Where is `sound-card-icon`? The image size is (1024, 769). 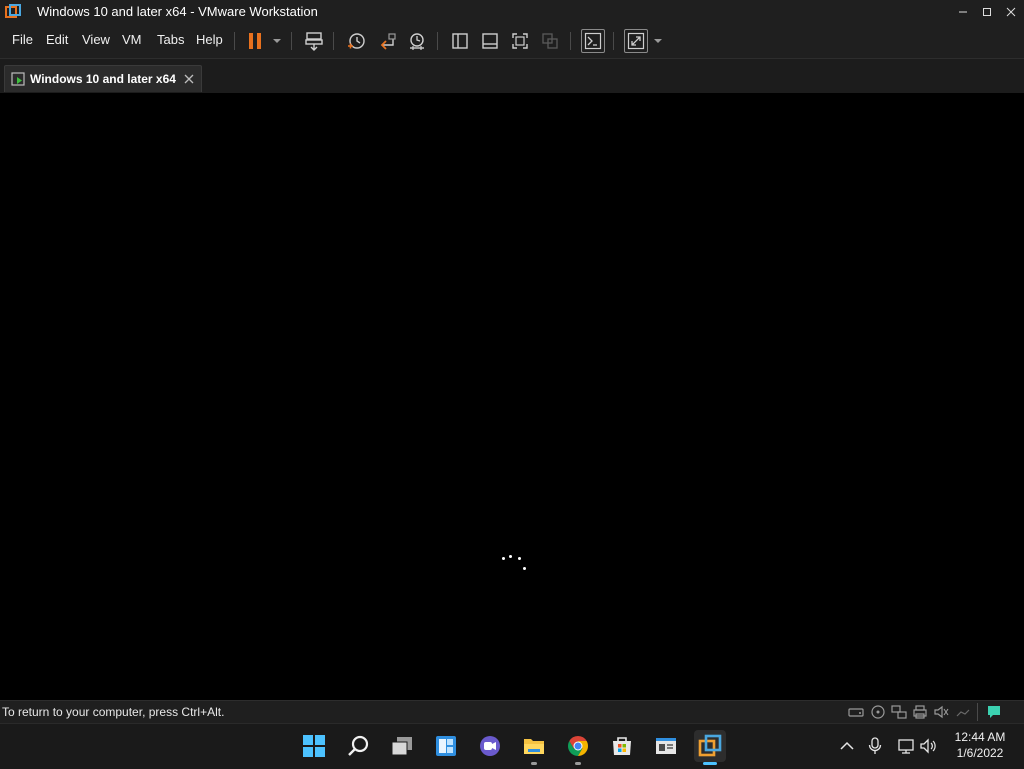 sound-card-icon is located at coordinates (941, 712).